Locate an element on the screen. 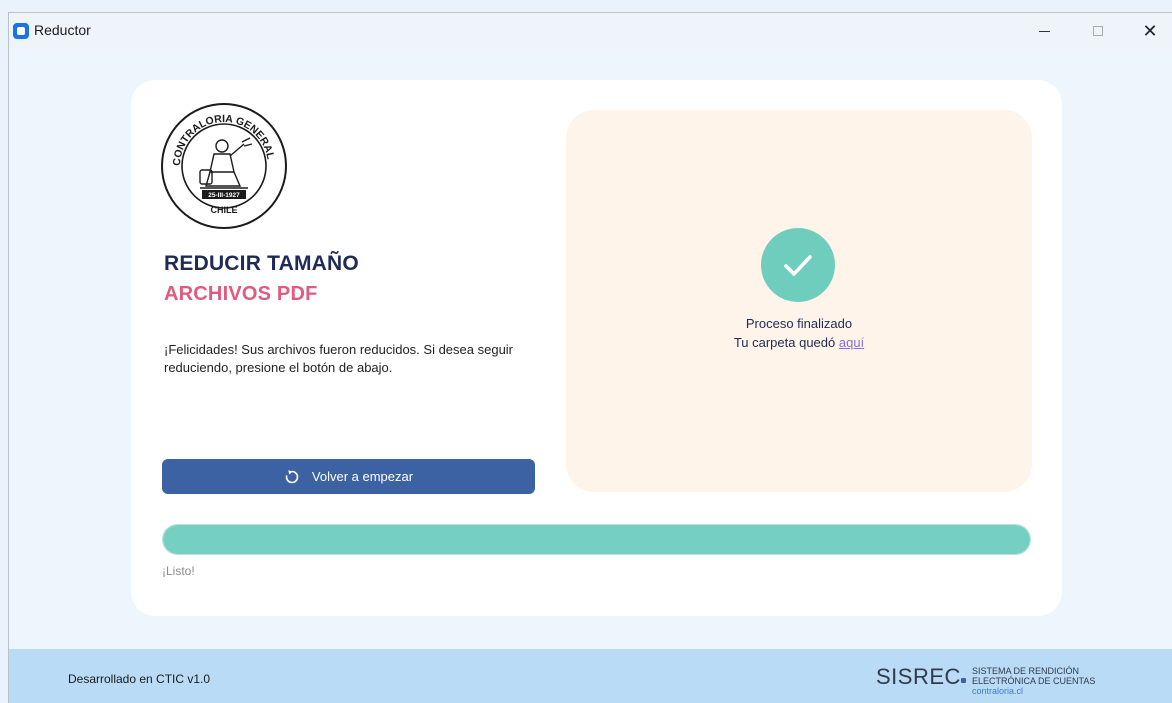  restart-button: Volver a empezar is located at coordinates (348, 476).